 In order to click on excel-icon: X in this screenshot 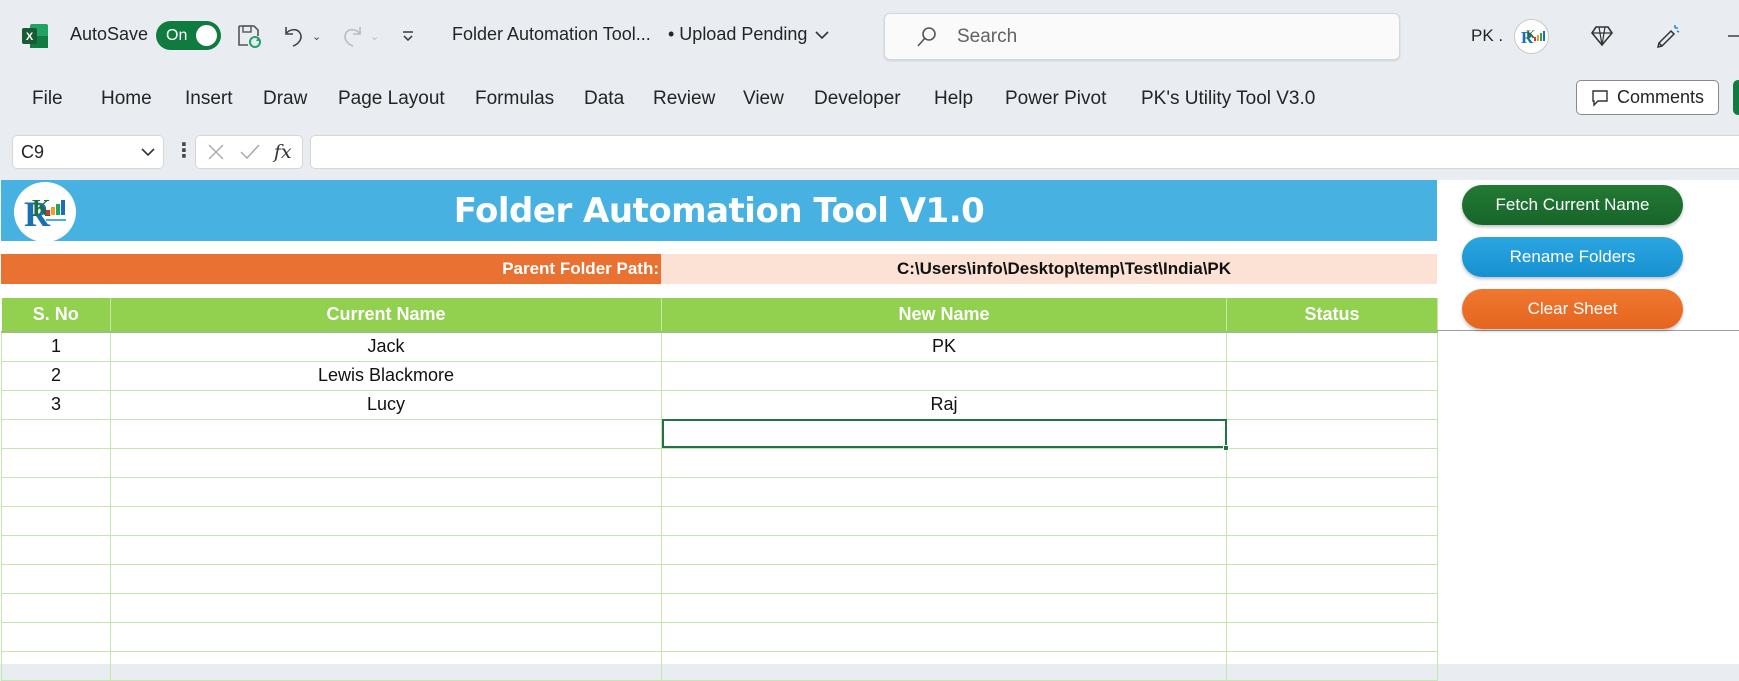, I will do `click(35, 36)`.